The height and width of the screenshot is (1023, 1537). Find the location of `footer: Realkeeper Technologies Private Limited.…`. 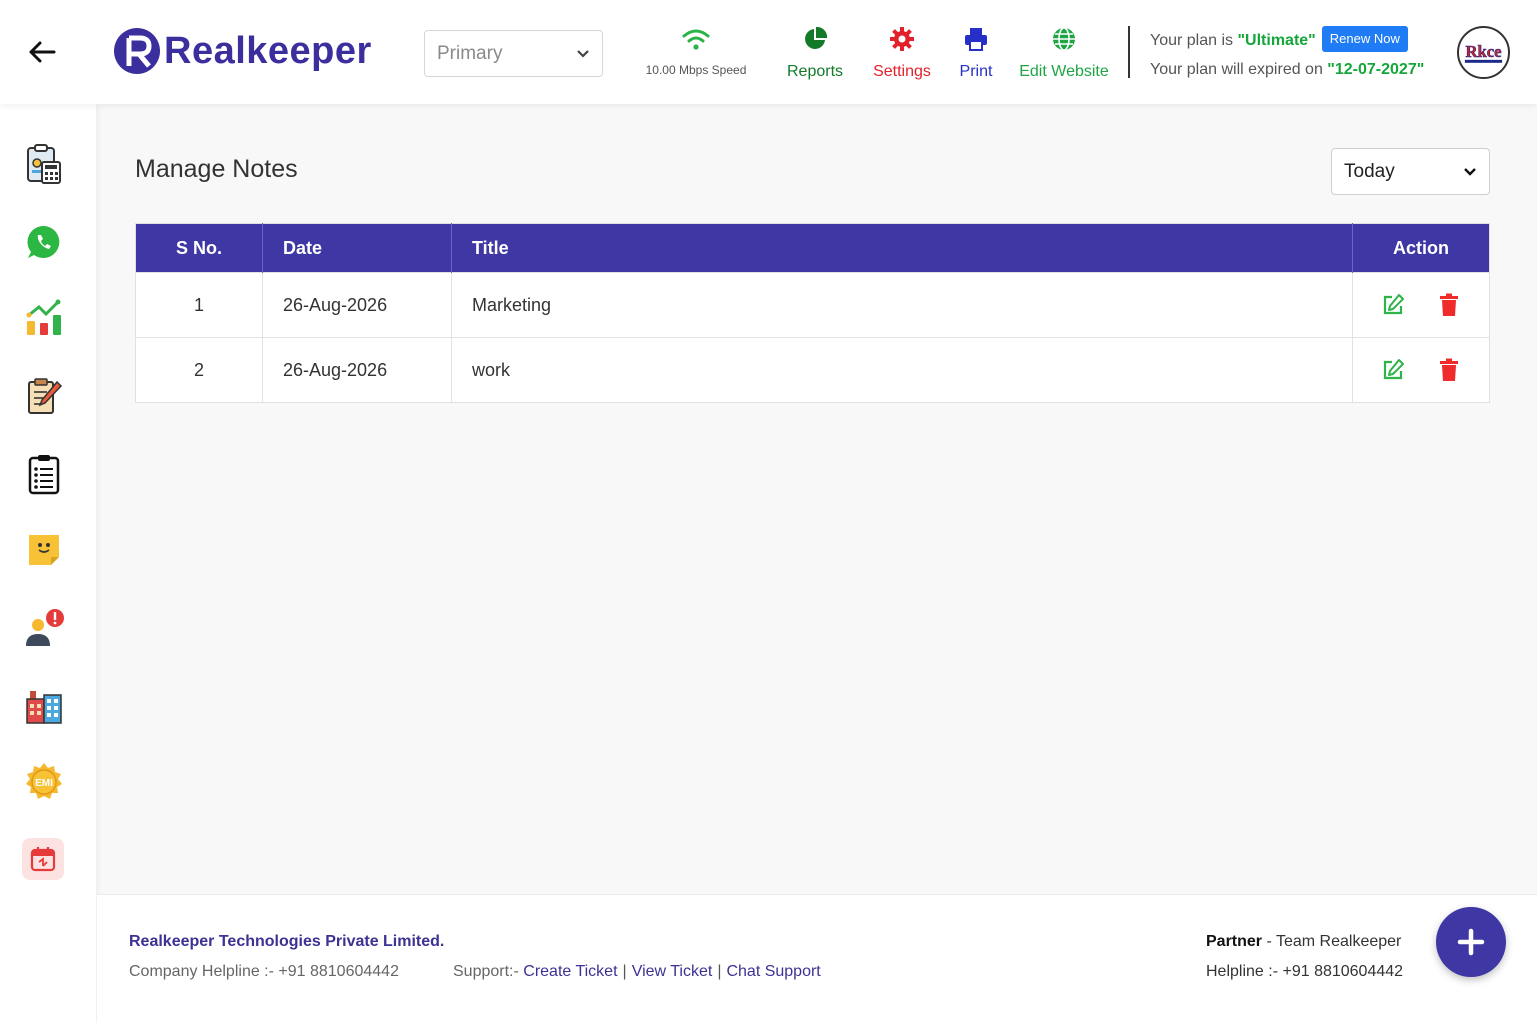

footer: Realkeeper Technologies Private Limited.… is located at coordinates (817, 958).